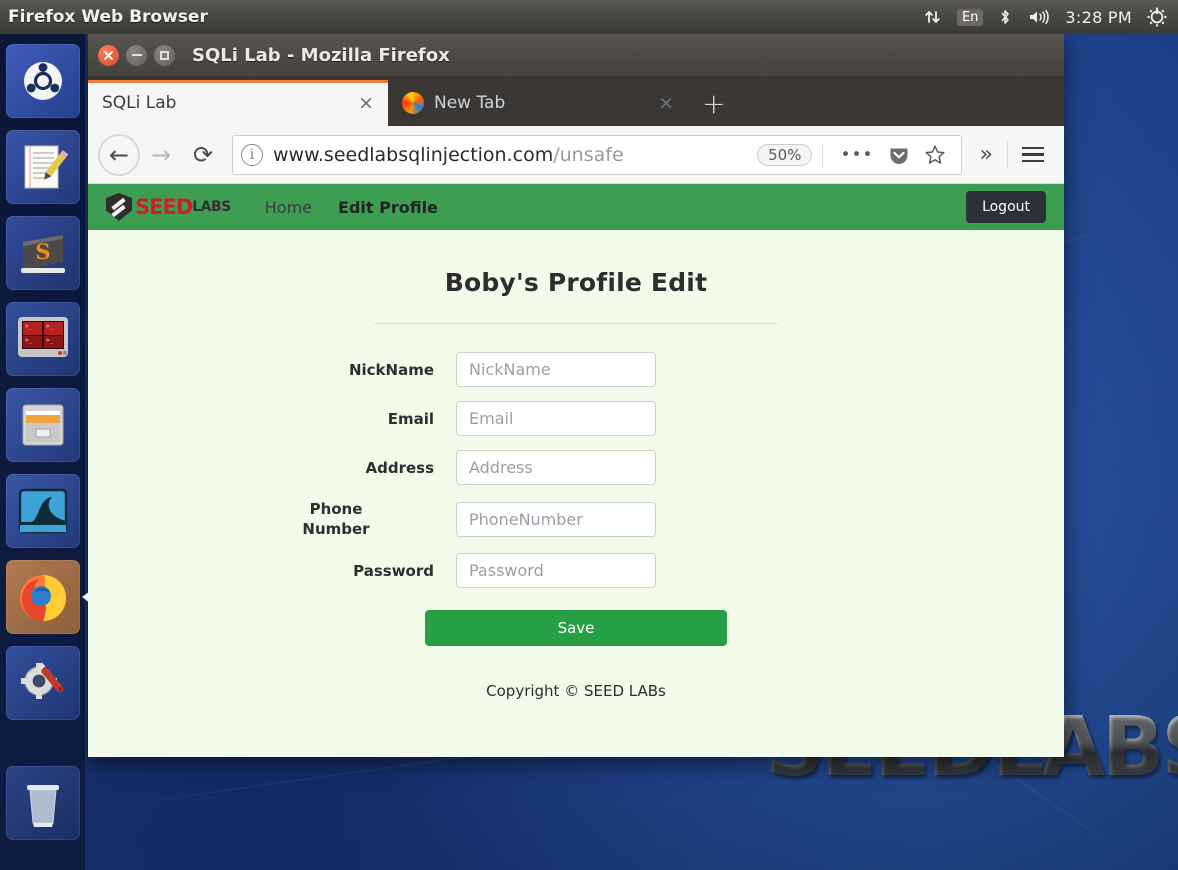  I want to click on navbar-right-controls: », so click(1012, 154).